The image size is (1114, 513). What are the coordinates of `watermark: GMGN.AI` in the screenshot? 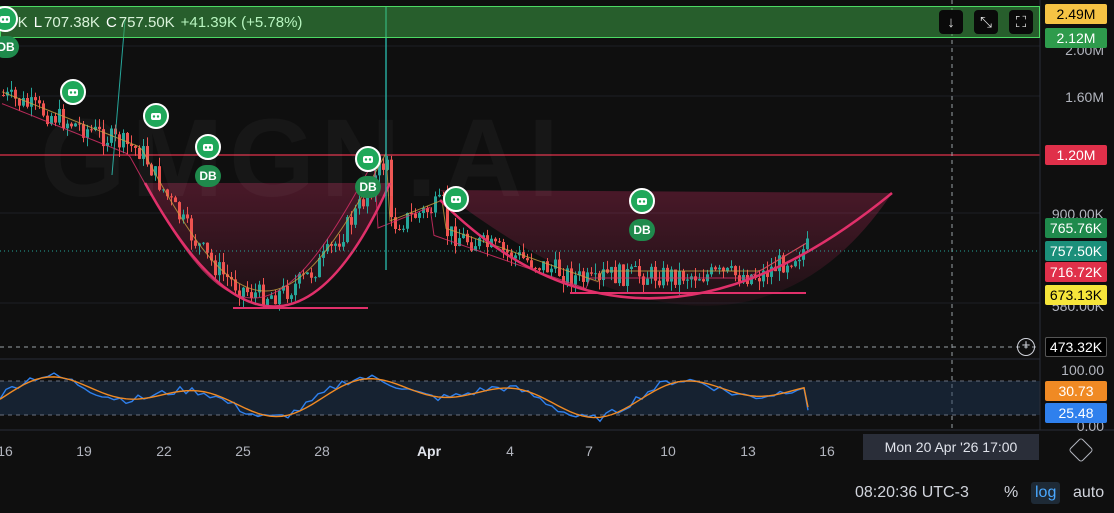 It's located at (302, 158).